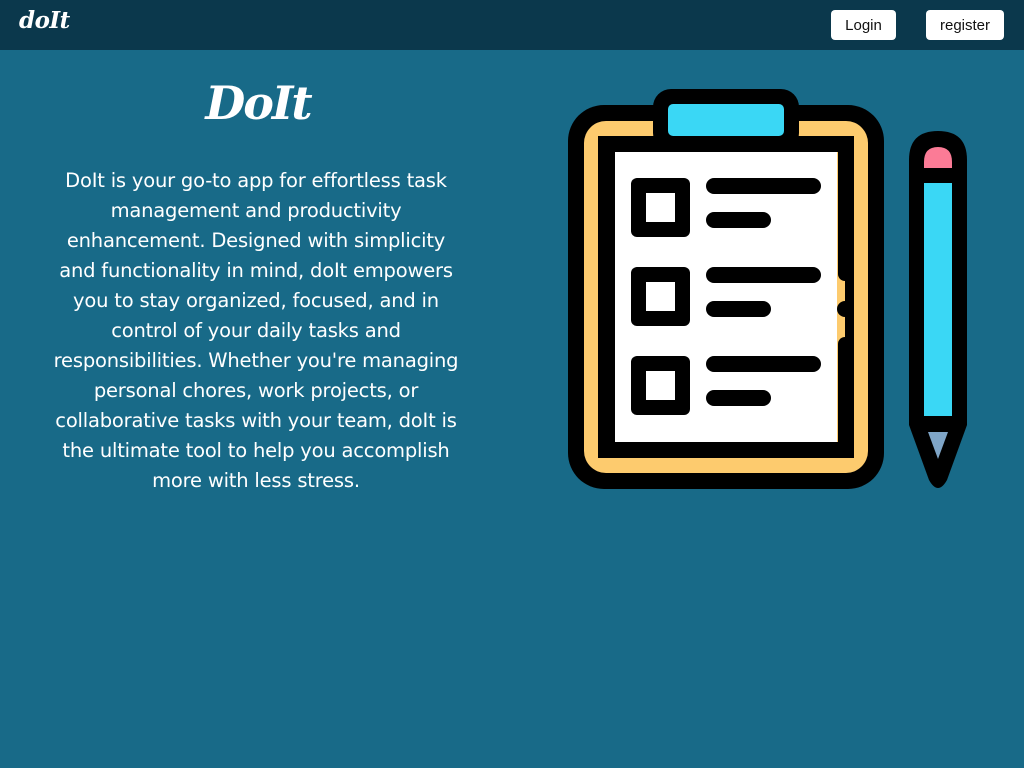 Image resolution: width=1024 pixels, height=768 pixels. Describe the element at coordinates (44, 20) in the screenshot. I see `app-logo: doIt` at that location.